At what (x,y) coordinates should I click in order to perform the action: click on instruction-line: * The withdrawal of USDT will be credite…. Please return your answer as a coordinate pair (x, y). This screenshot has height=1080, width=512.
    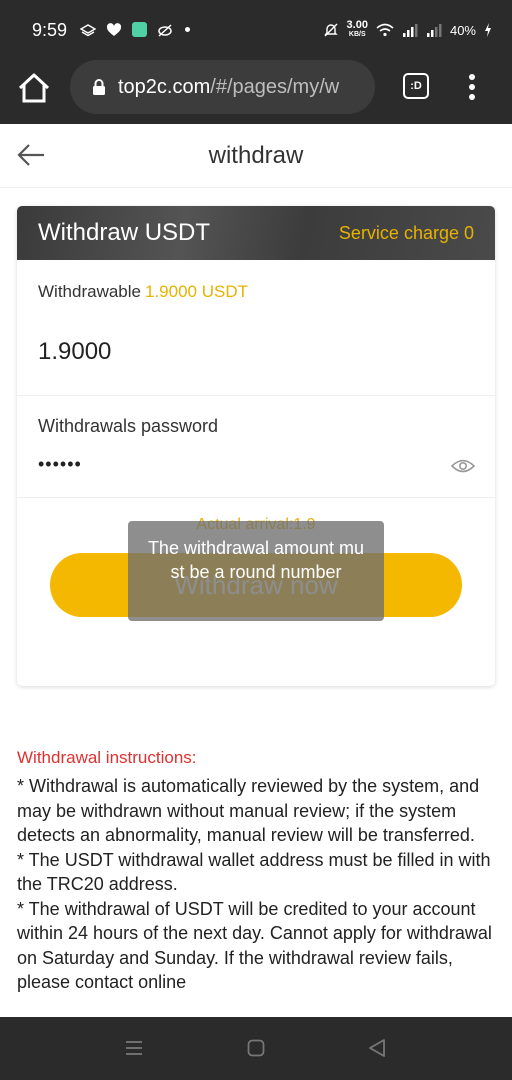
    Looking at the image, I should click on (254, 945).